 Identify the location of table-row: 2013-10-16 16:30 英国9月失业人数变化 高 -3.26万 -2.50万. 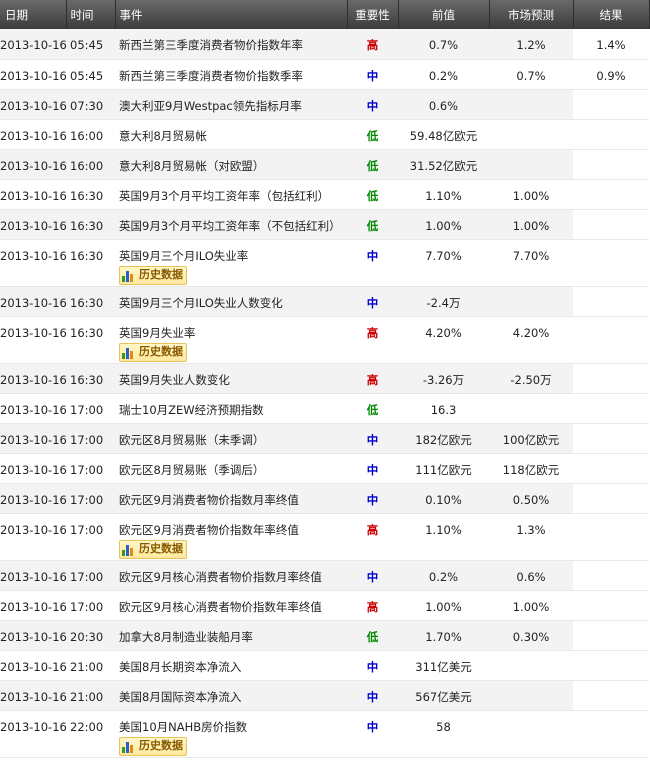
(324, 378).